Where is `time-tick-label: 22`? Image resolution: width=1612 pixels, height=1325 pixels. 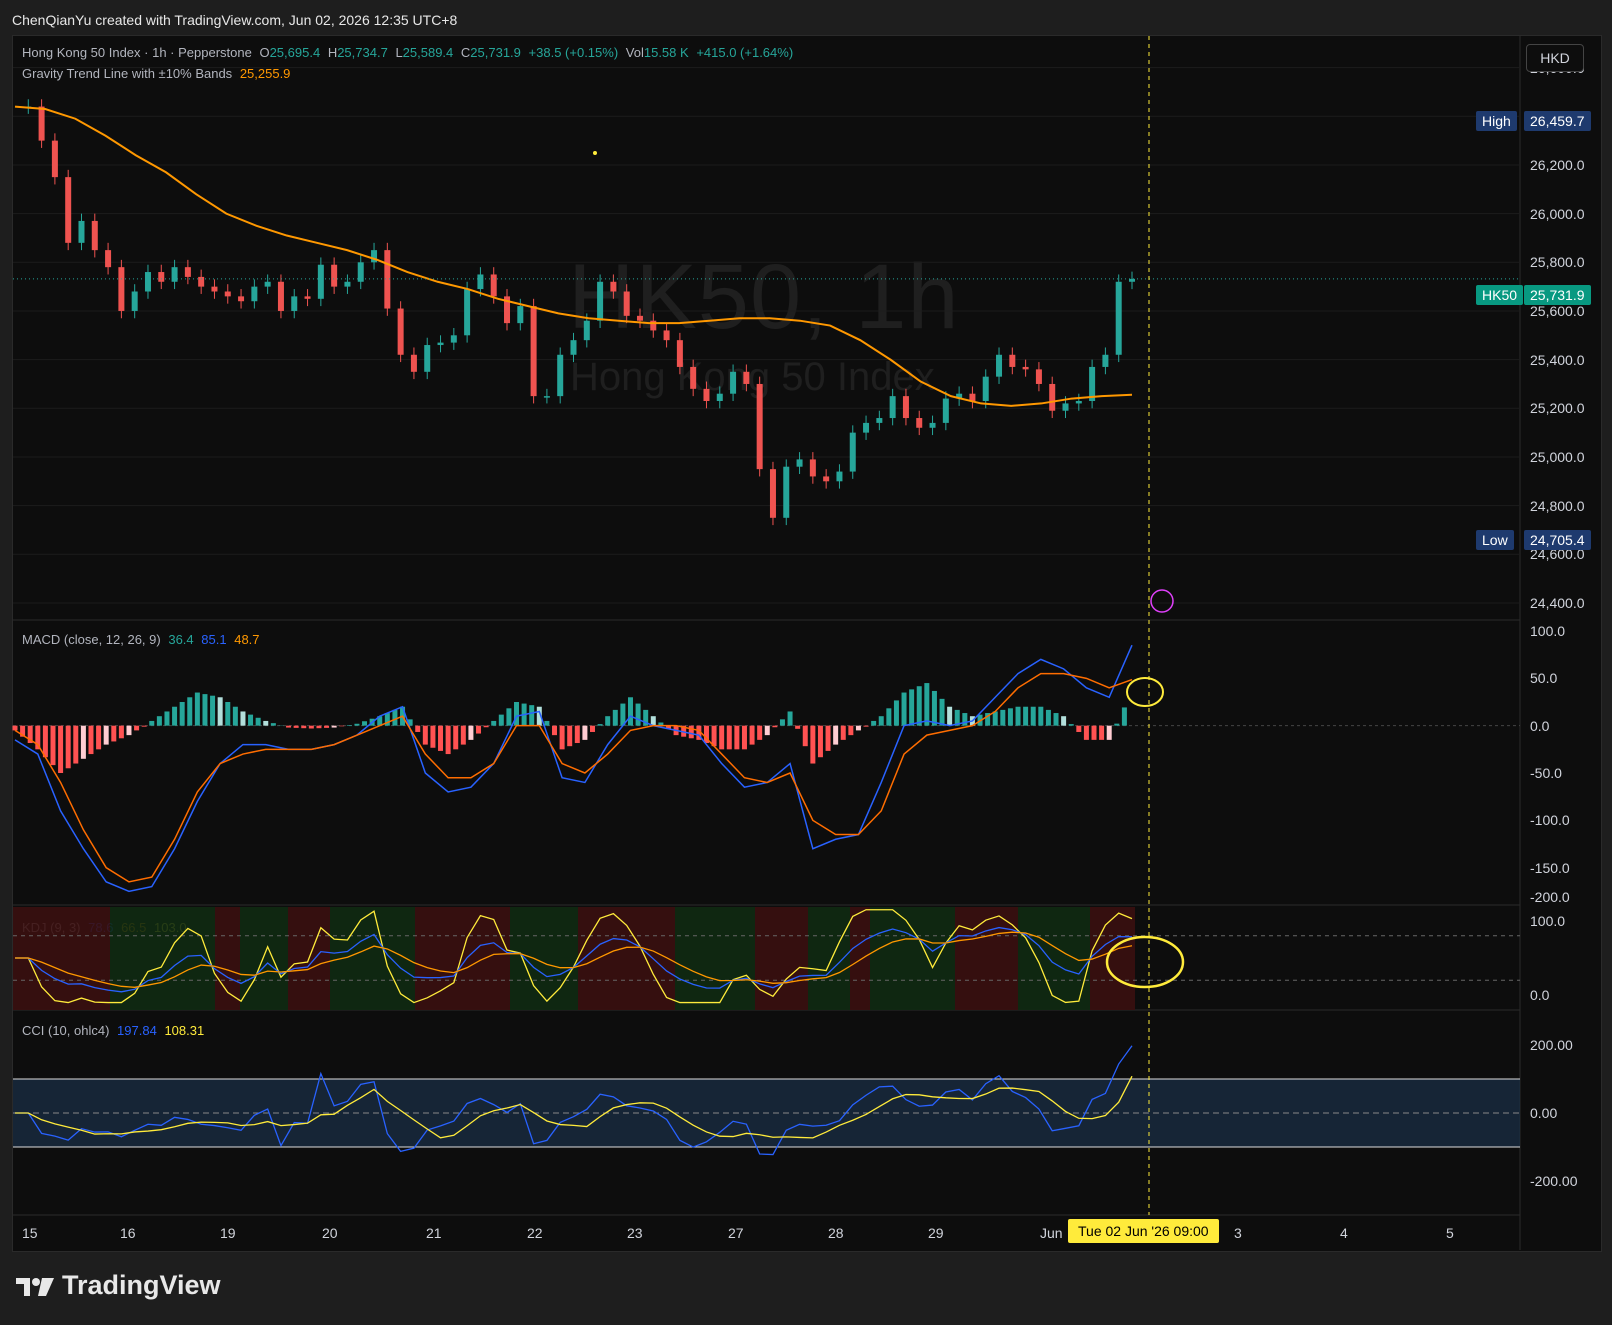 time-tick-label: 22 is located at coordinates (535, 1233).